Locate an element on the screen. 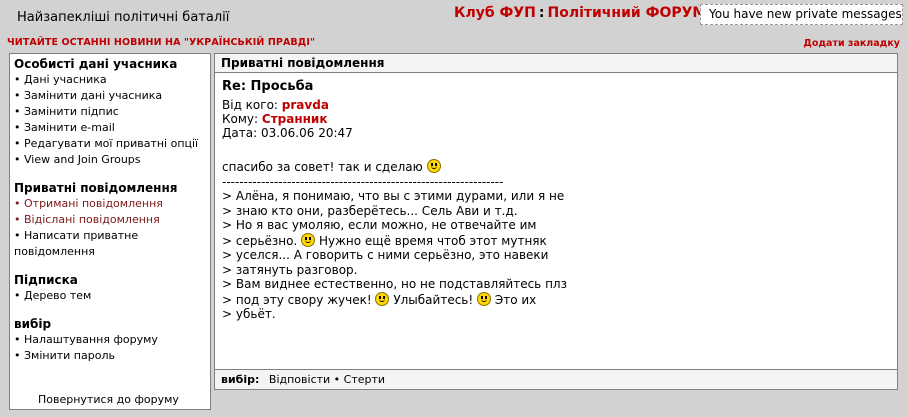 The width and height of the screenshot is (908, 417). sidebar-heading-personal: Особисті дані учасника is located at coordinates (96, 64).